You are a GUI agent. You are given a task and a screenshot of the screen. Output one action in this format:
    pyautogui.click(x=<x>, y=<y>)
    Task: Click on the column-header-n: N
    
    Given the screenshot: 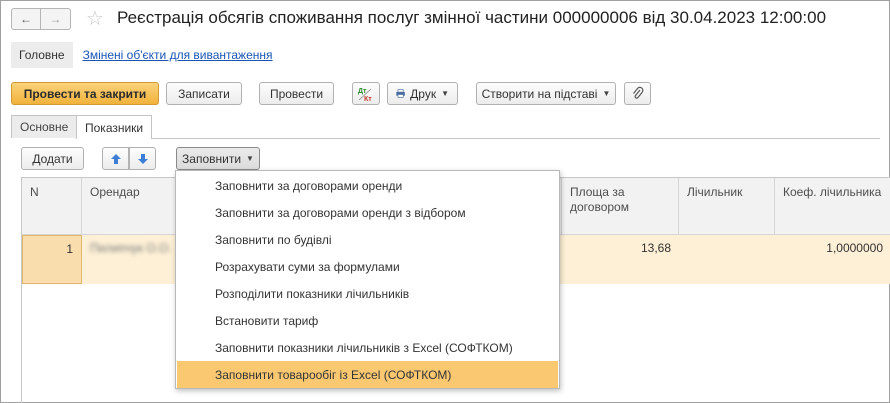 What is the action you would take?
    pyautogui.click(x=52, y=206)
    